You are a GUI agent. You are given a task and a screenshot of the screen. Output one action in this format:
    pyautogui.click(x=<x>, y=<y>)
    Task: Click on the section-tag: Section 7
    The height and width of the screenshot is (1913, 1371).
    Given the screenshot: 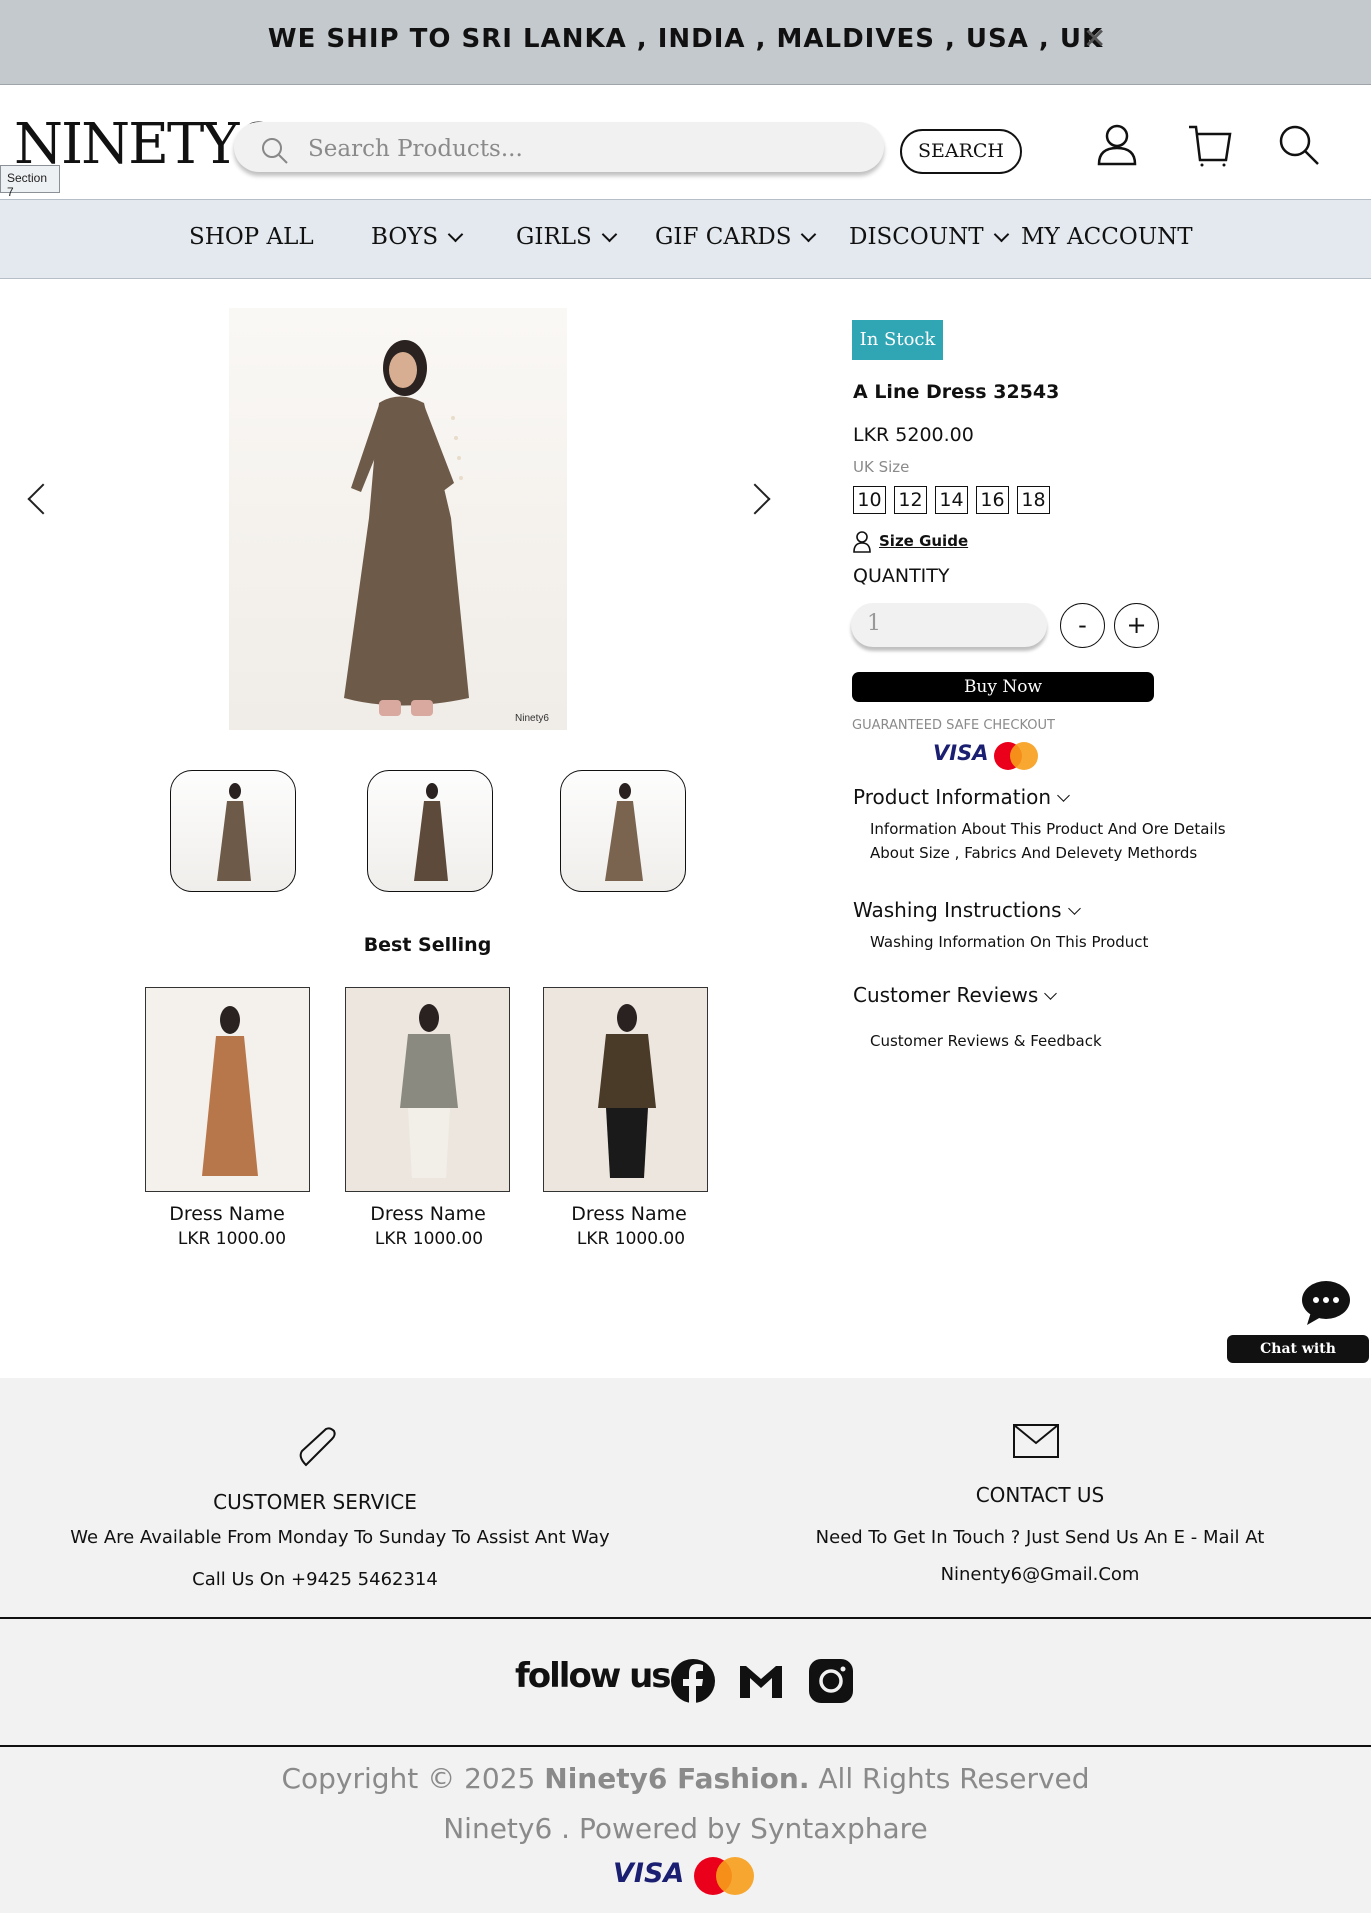 What is the action you would take?
    pyautogui.click(x=30, y=182)
    